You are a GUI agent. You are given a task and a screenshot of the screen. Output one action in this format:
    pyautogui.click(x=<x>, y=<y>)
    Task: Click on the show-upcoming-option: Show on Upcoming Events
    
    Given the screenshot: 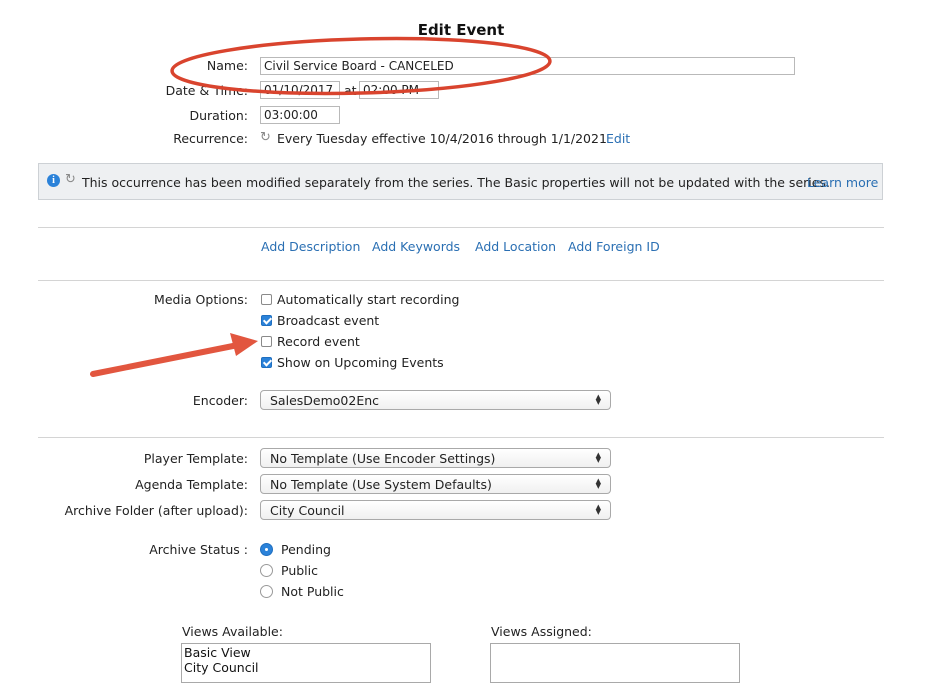 What is the action you would take?
    pyautogui.click(x=352, y=362)
    